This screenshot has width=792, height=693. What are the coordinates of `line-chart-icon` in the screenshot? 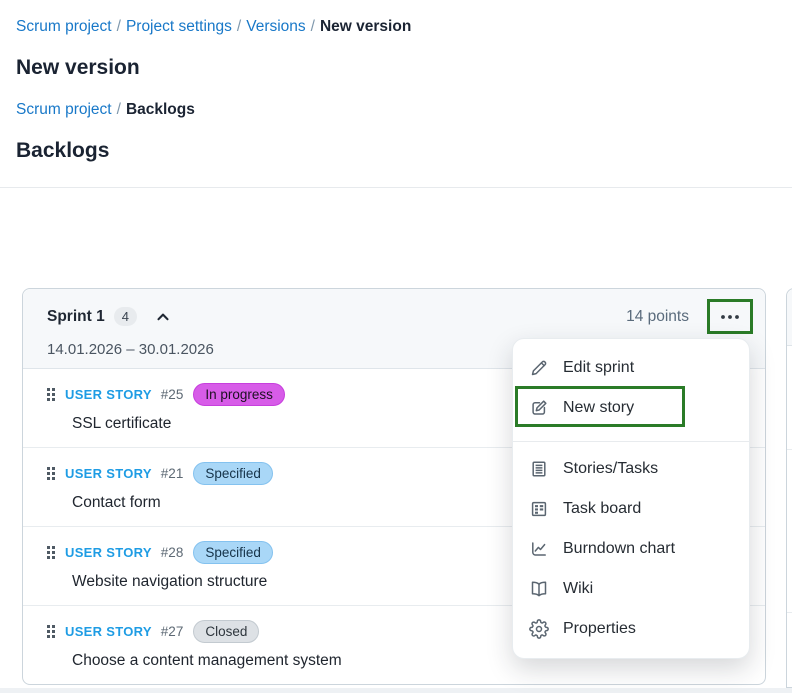 It's located at (539, 549).